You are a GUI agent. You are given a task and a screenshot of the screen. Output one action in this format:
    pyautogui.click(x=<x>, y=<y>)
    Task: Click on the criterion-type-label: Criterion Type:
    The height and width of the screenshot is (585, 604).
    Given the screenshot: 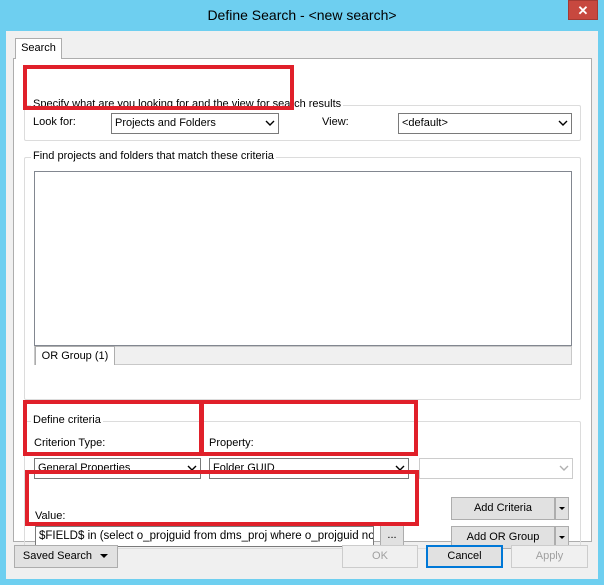 What is the action you would take?
    pyautogui.click(x=70, y=443)
    